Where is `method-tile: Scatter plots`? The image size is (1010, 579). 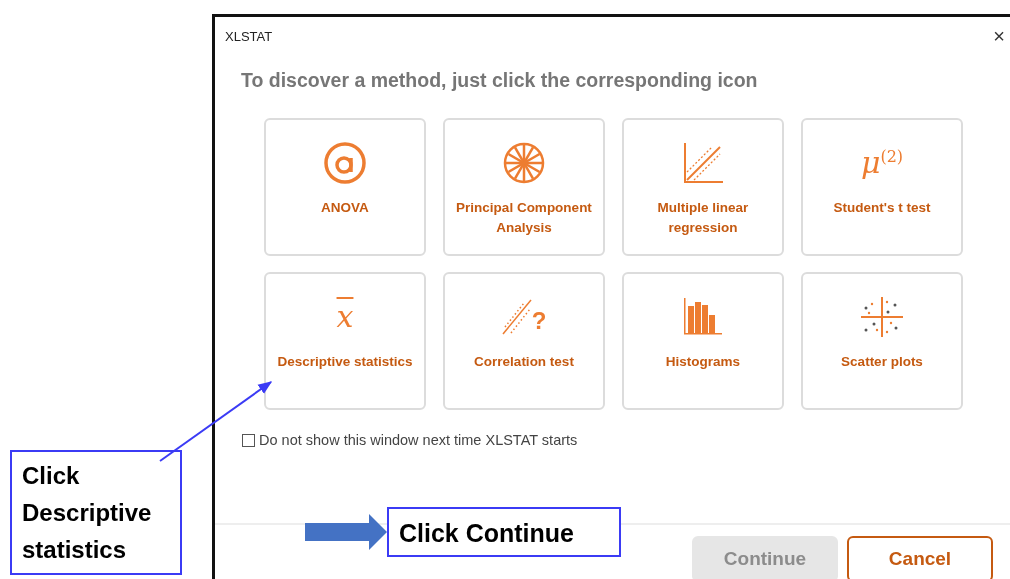 method-tile: Scatter plots is located at coordinates (882, 341).